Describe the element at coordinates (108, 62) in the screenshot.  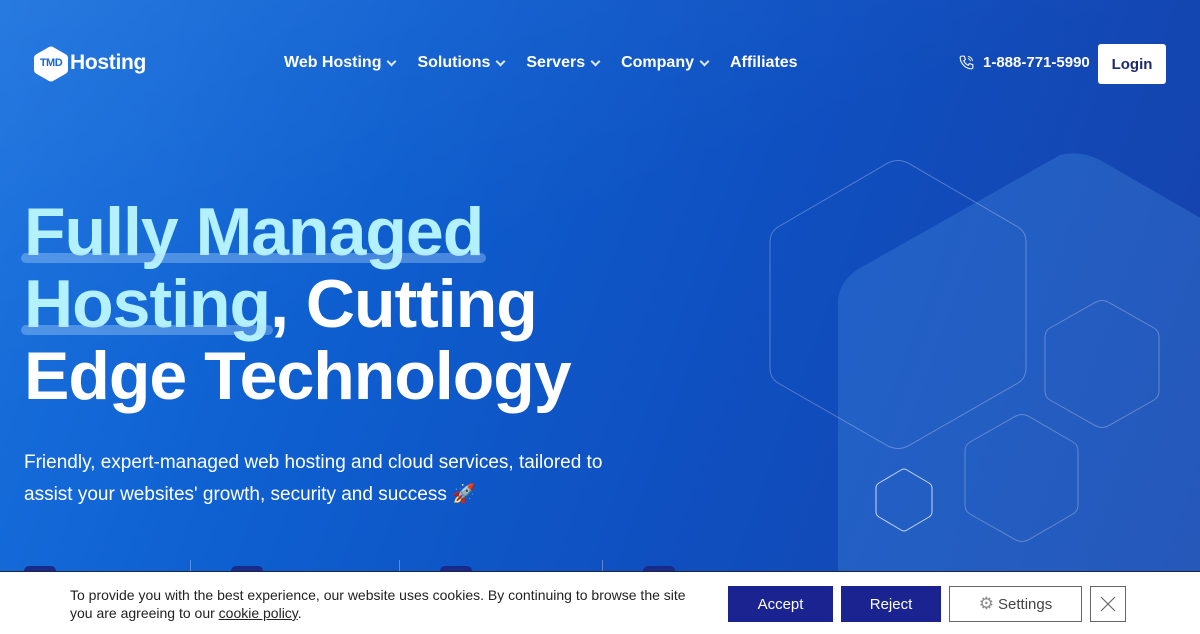
I see `logo-text: Hosting` at that location.